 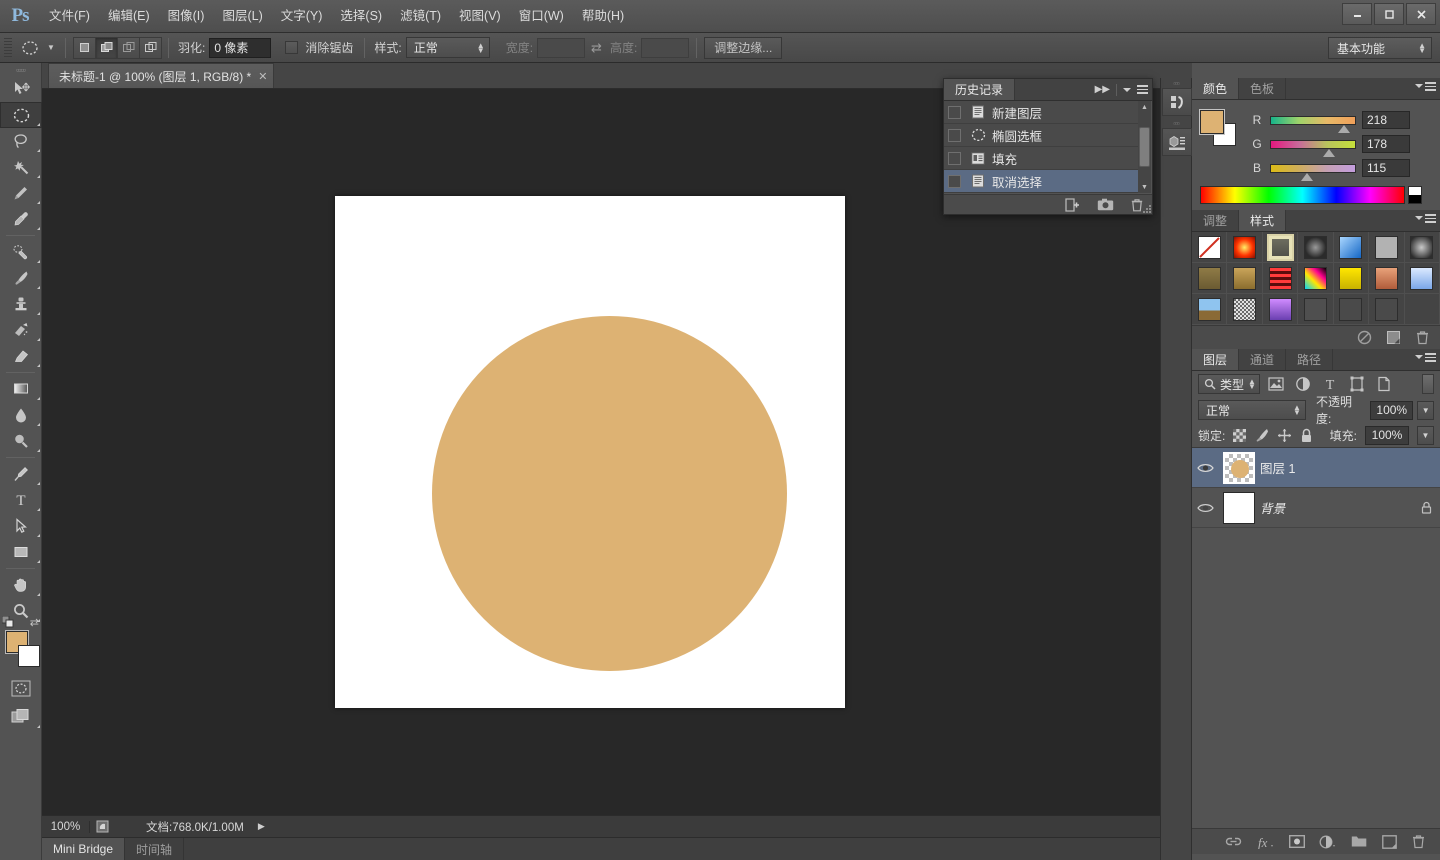 I want to click on tab-layers: 图层, so click(x=1216, y=359).